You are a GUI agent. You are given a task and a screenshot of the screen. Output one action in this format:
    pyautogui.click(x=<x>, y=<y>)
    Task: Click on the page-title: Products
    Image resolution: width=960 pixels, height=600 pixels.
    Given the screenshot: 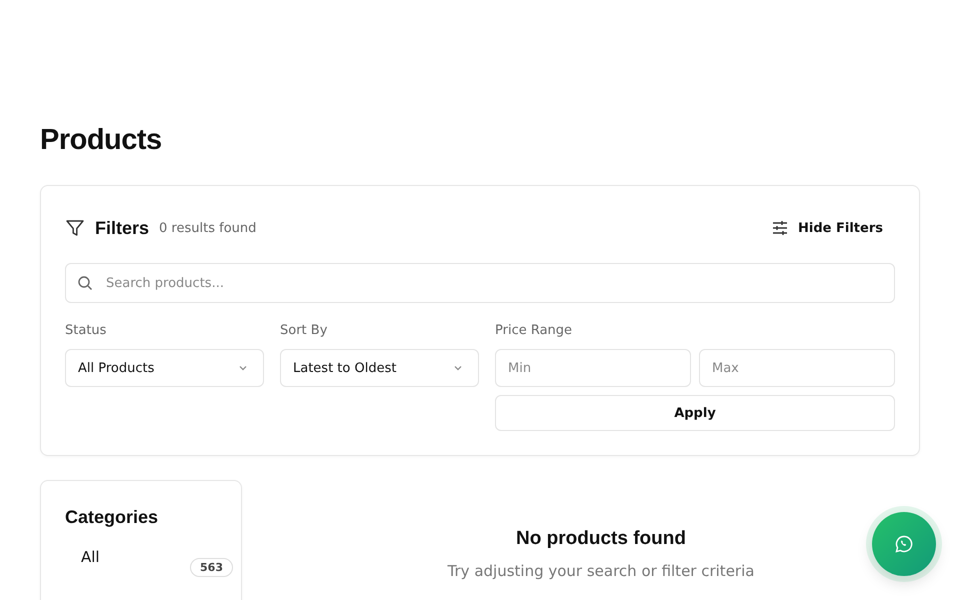 What is the action you would take?
    pyautogui.click(x=101, y=140)
    